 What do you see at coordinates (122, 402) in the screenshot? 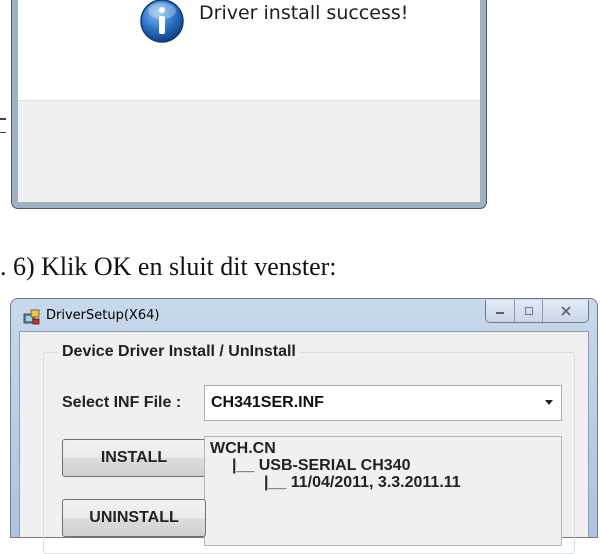
I see `select-inf-label: Select INF File :` at bounding box center [122, 402].